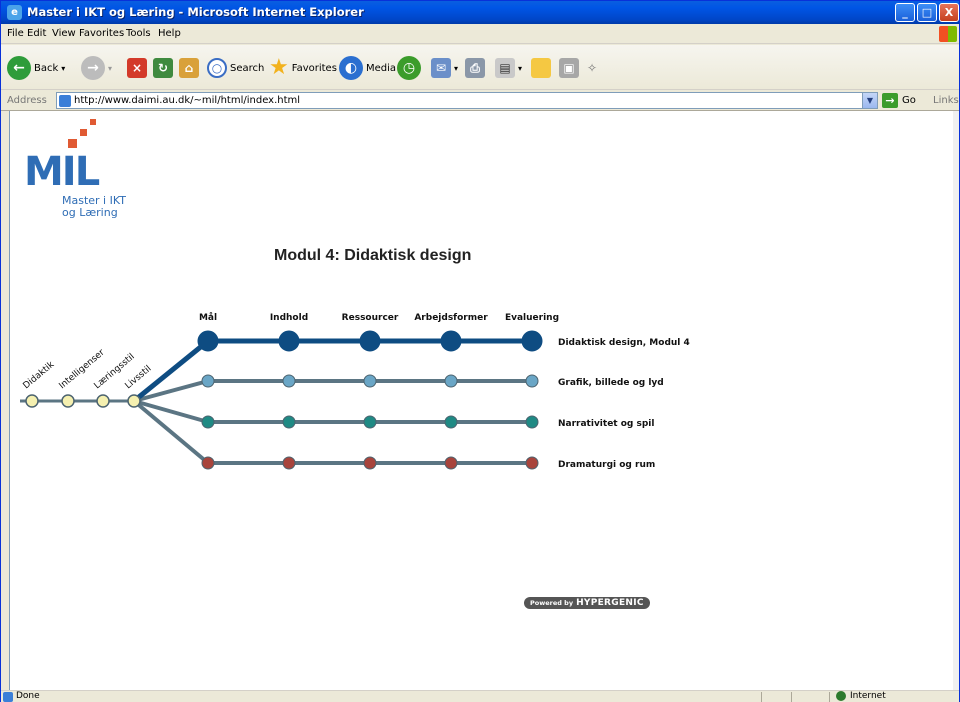 The image size is (960, 702). I want to click on star-icon: ★, so click(279, 67).